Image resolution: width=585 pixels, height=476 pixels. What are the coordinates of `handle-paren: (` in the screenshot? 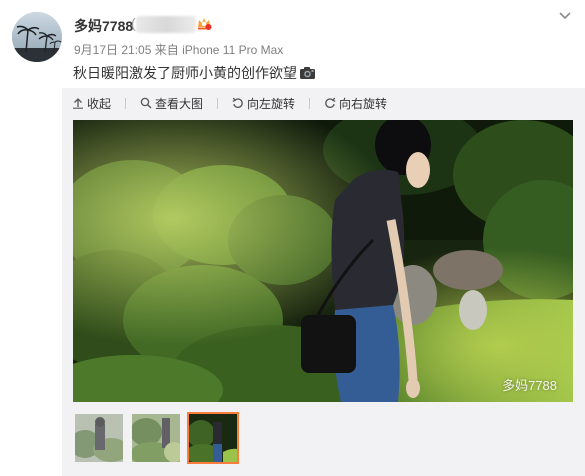 It's located at (133, 23).